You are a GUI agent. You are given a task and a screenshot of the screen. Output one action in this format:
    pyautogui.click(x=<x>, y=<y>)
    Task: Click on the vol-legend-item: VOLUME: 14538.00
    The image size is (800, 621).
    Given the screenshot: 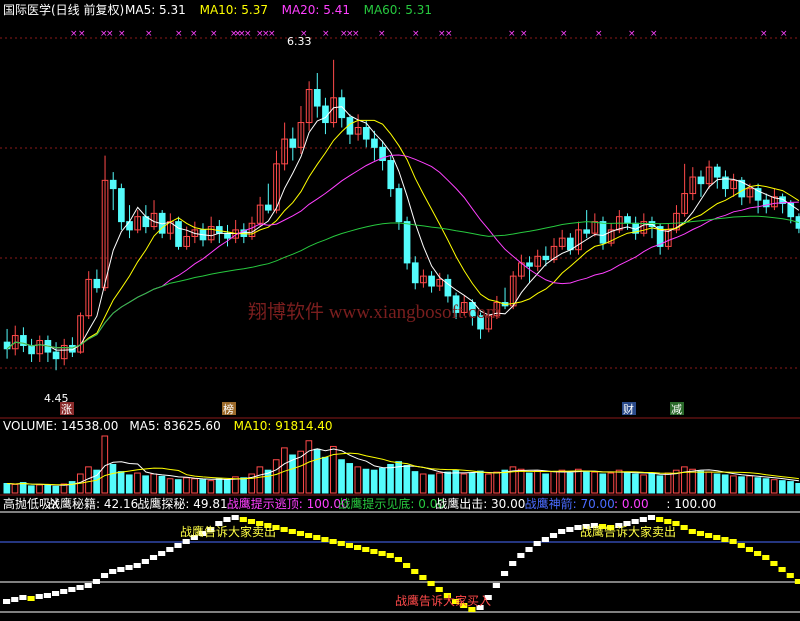 What is the action you would take?
    pyautogui.click(x=60, y=426)
    